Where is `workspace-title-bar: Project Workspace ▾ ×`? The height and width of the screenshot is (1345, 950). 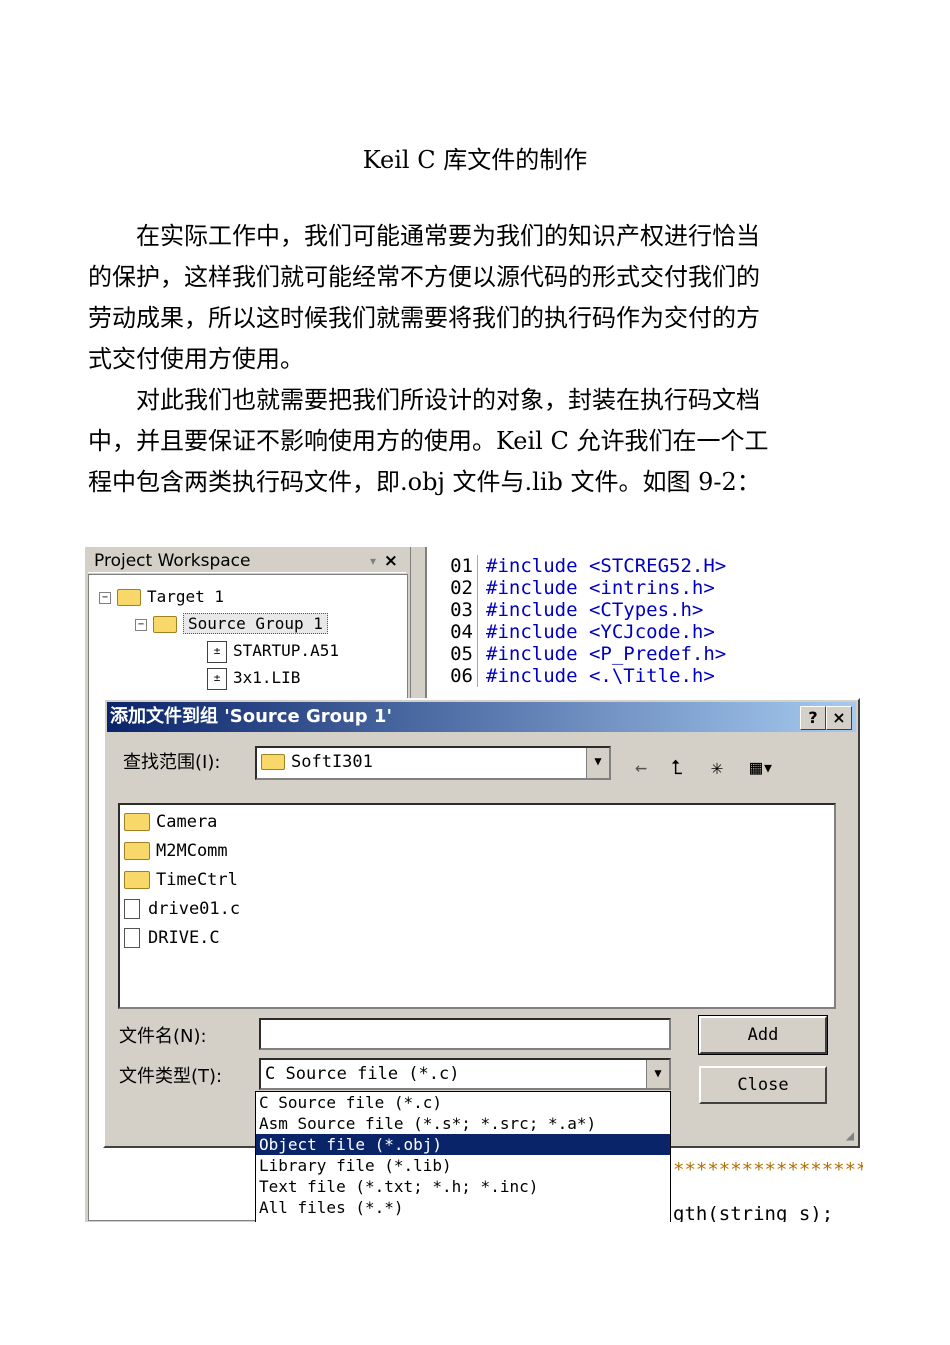 workspace-title-bar: Project Workspace ▾ × is located at coordinates (247, 561).